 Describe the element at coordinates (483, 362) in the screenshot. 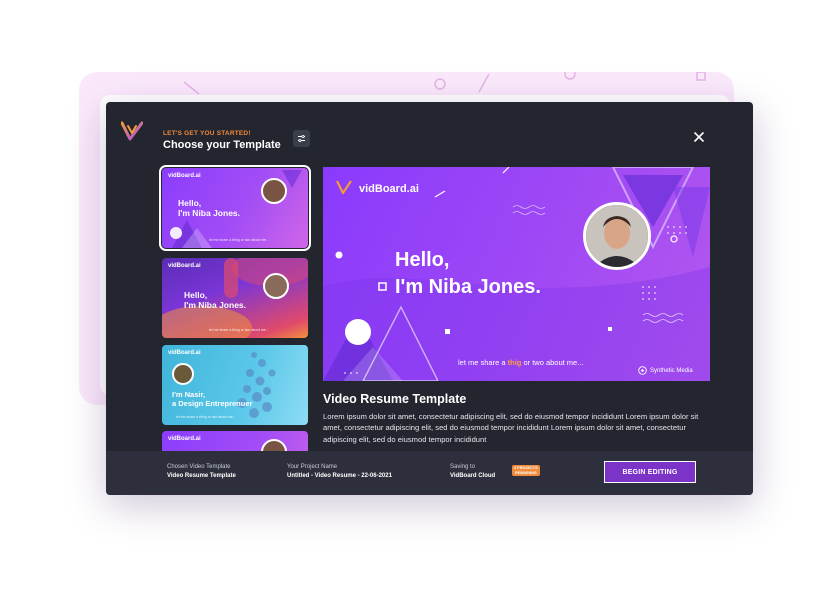

I see `preview-subtitle-start: let me share a` at that location.